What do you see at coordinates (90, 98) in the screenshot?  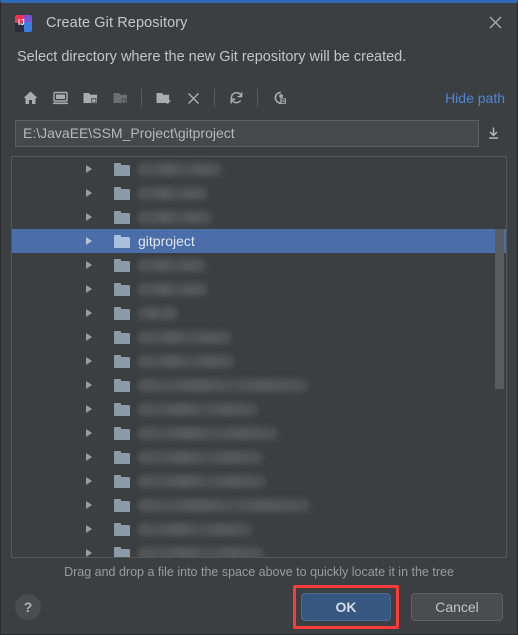 I see `project-folder-icon` at bounding box center [90, 98].